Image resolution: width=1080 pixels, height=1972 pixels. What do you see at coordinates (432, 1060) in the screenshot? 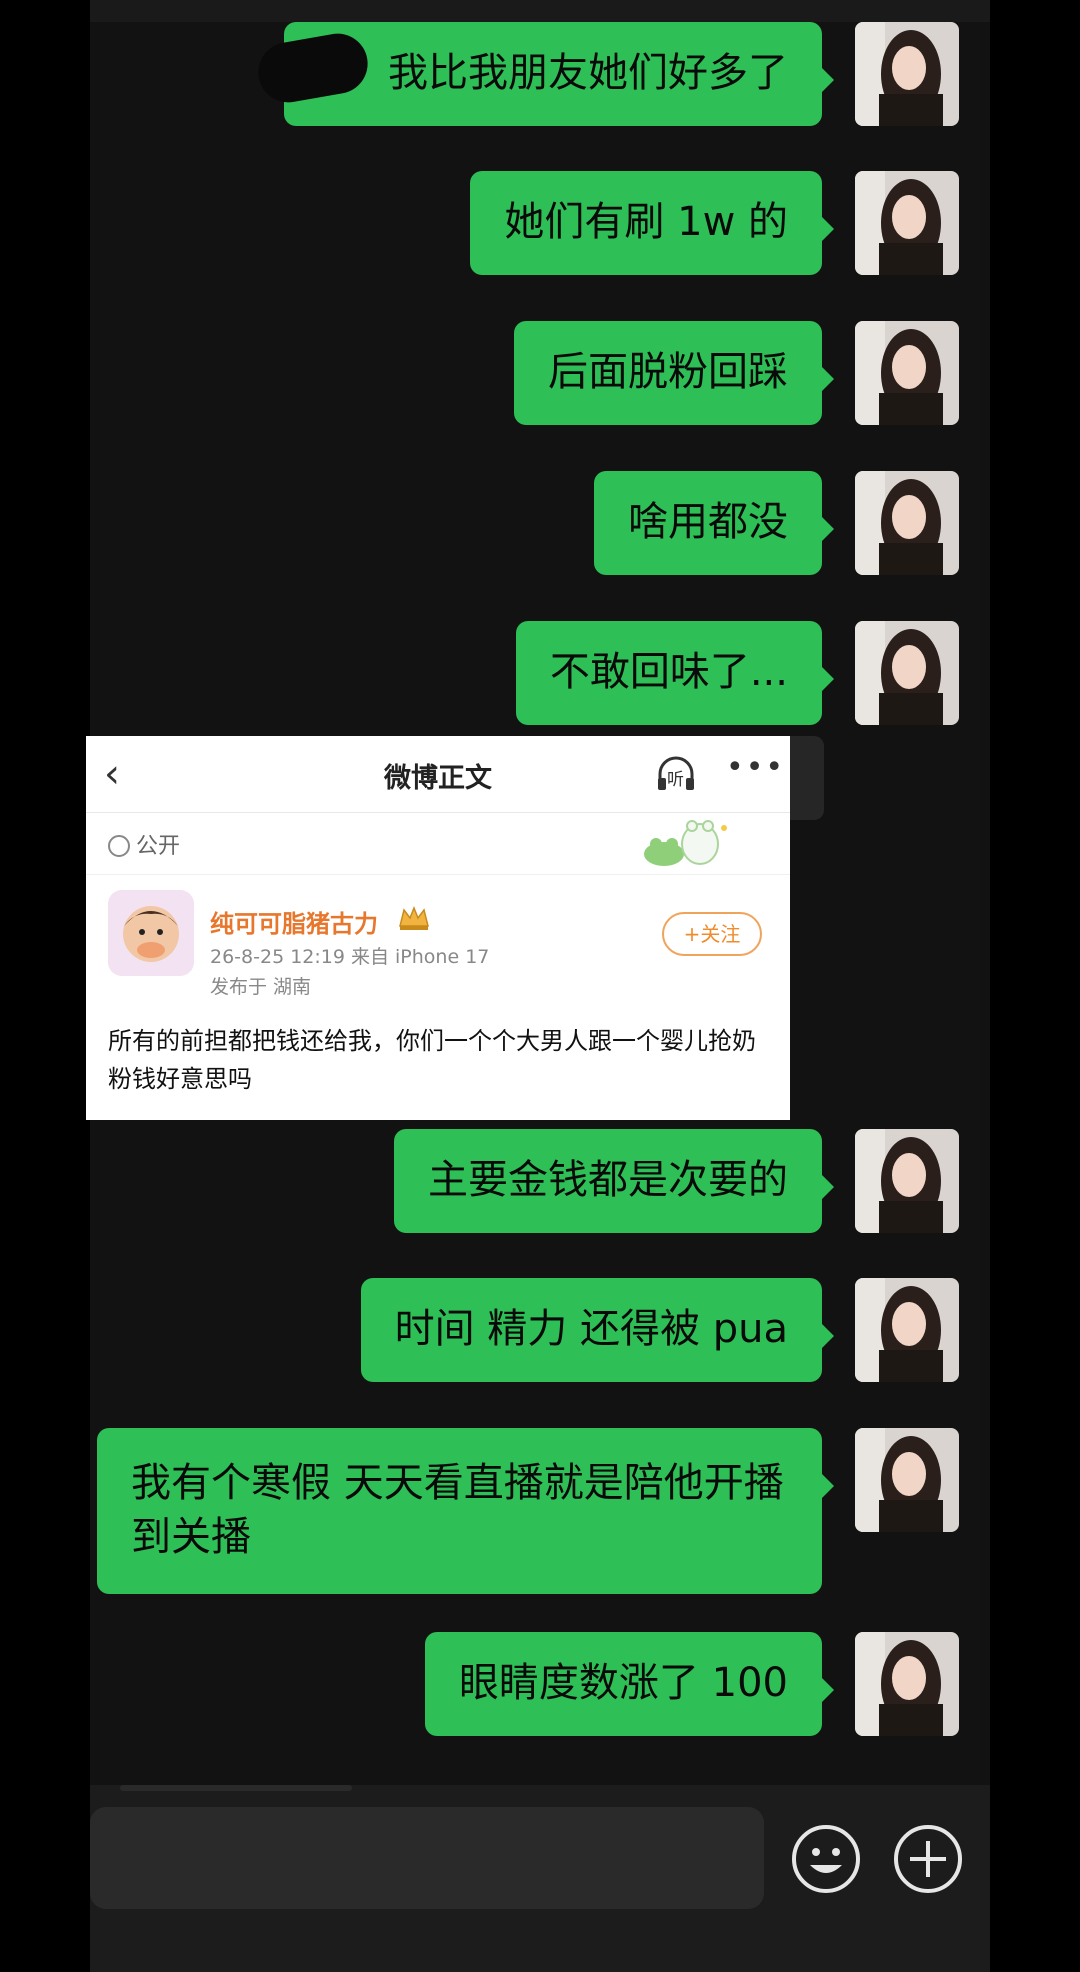
I see `post-content: 所有的前担都把钱还给我，你们一个个大男人跟一个婴儿抢奶粉钱好意思吗` at bounding box center [432, 1060].